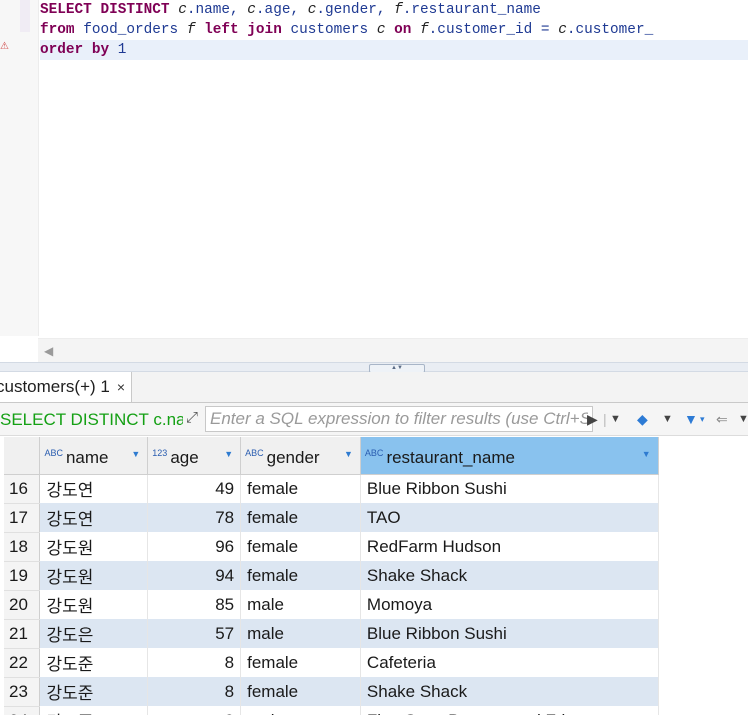  I want to click on eraser-dropdown-icon: ▼, so click(667, 419).